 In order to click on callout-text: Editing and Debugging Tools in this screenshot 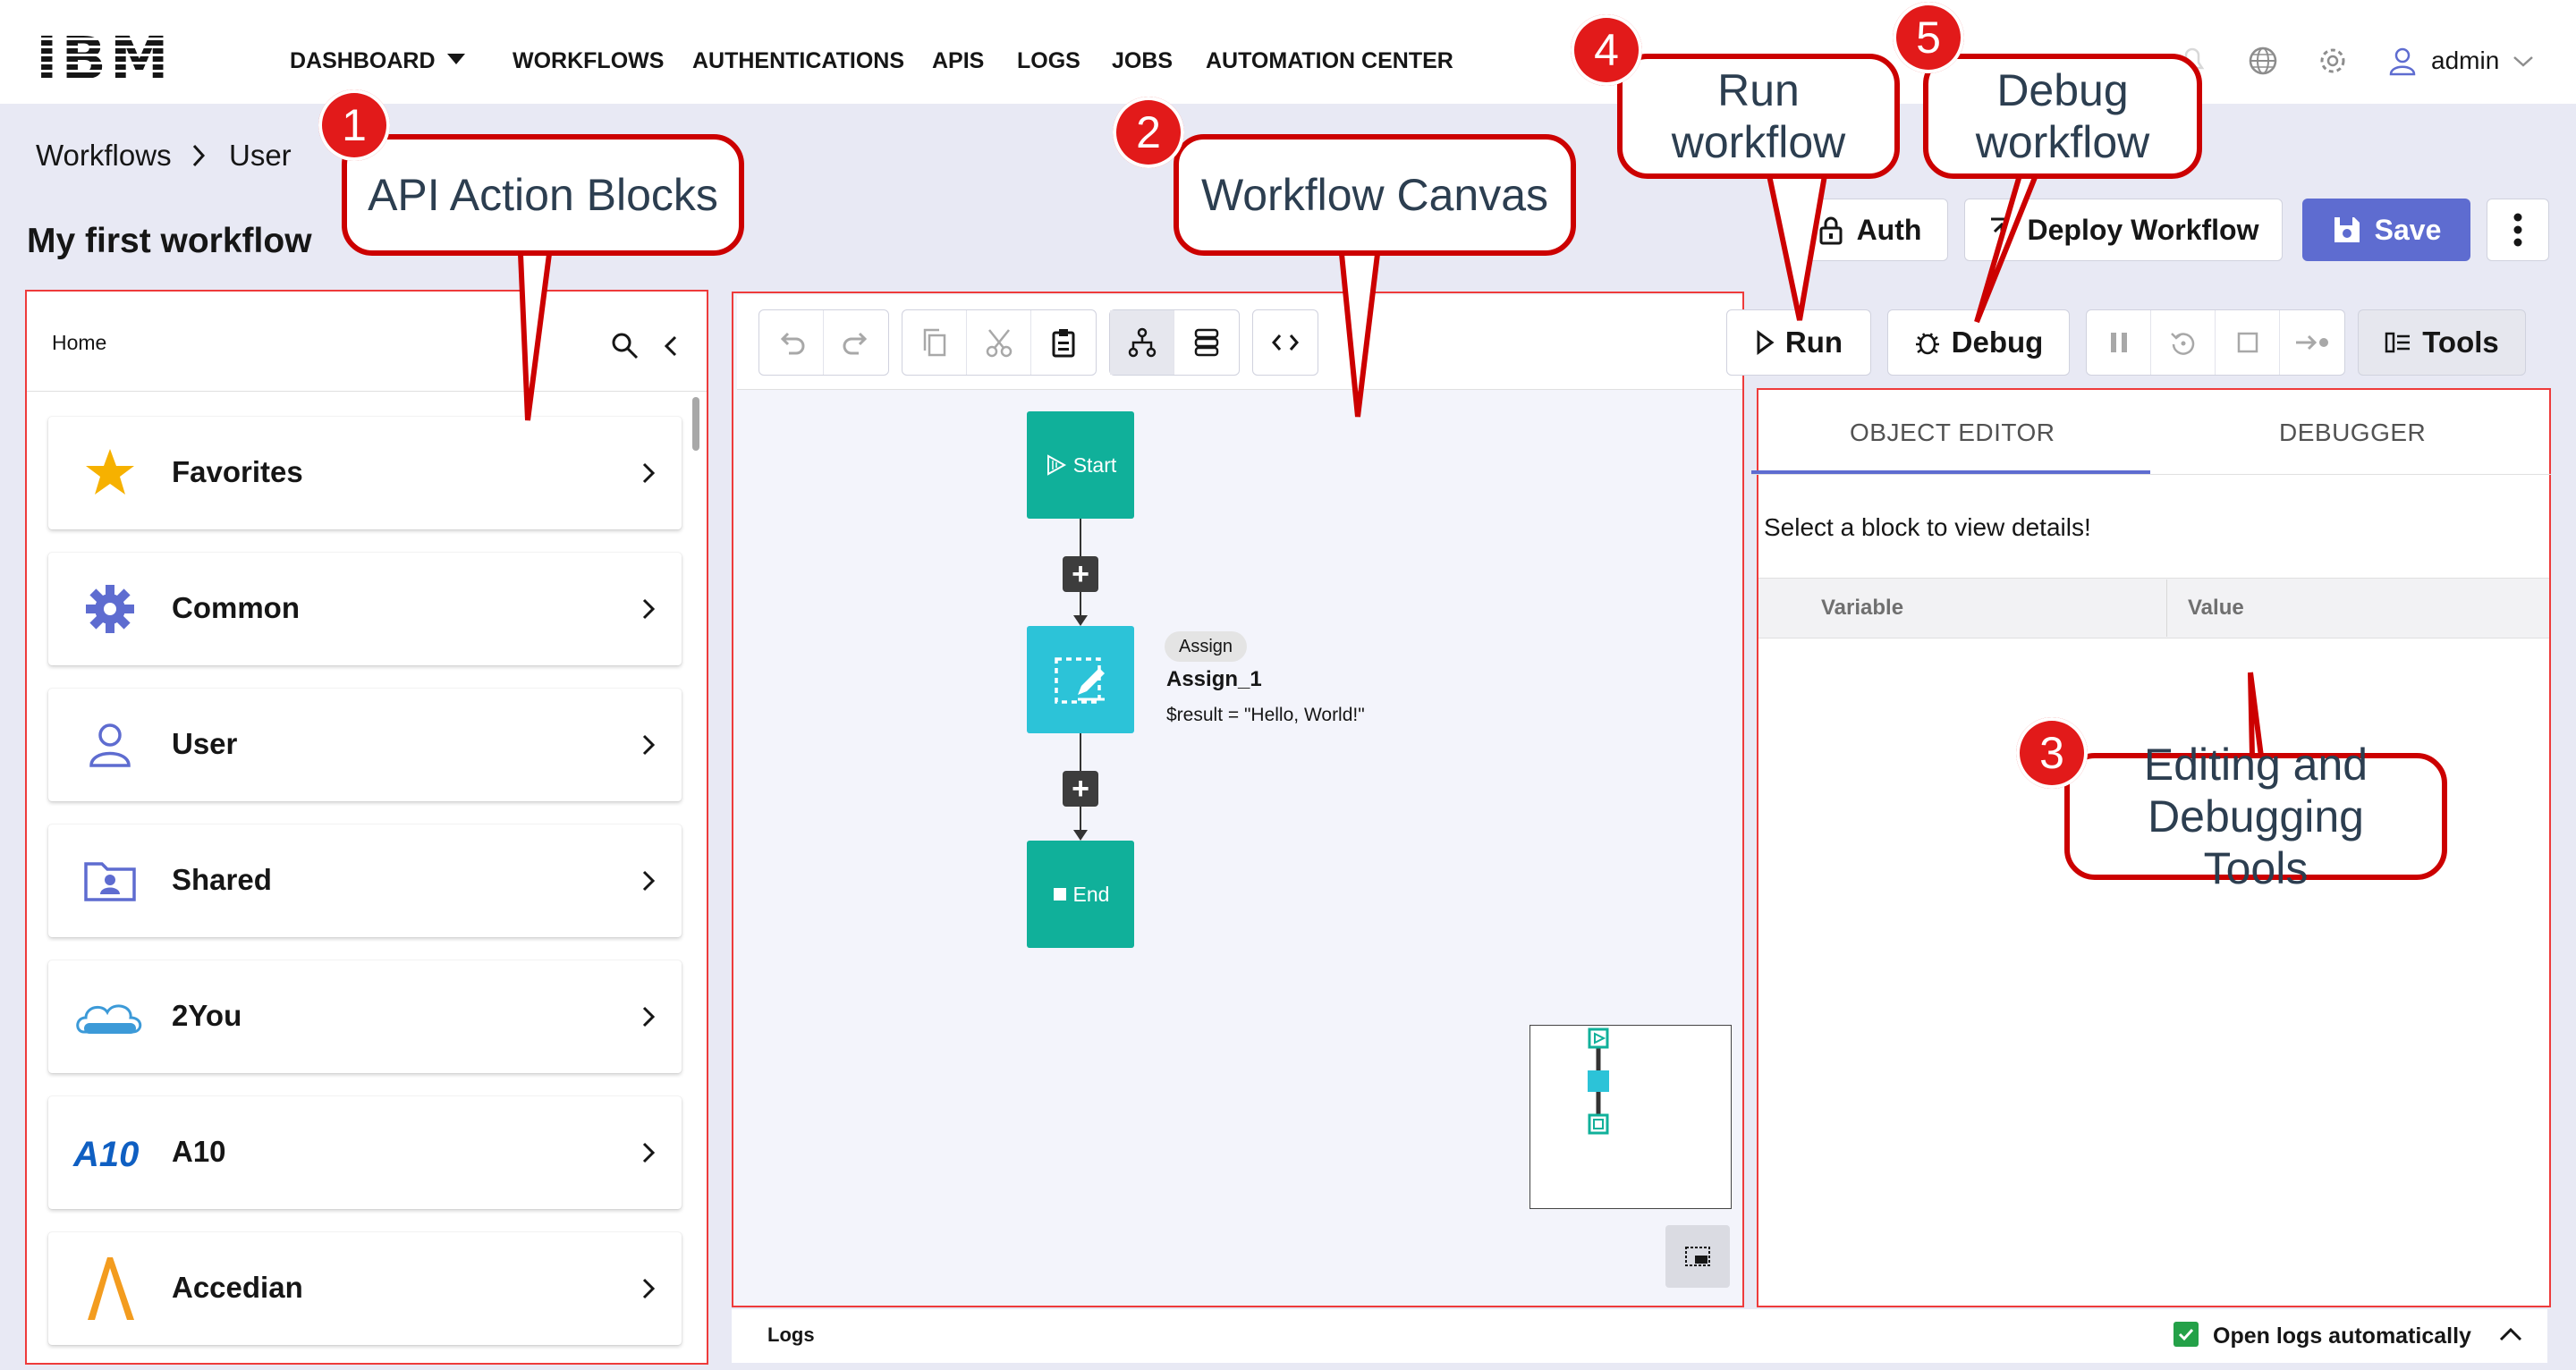, I will do `click(2255, 816)`.